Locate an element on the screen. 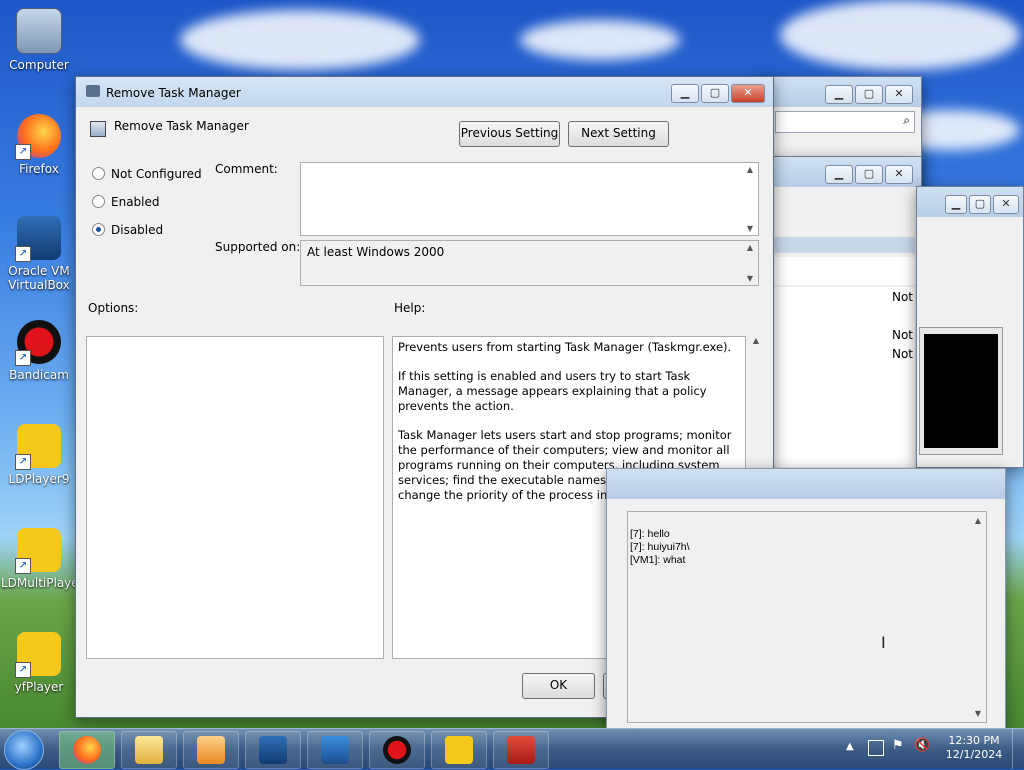 This screenshot has height=770, width=1024. desktop-icon-label: Oracle VM VirtualBox is located at coordinates (39, 278).